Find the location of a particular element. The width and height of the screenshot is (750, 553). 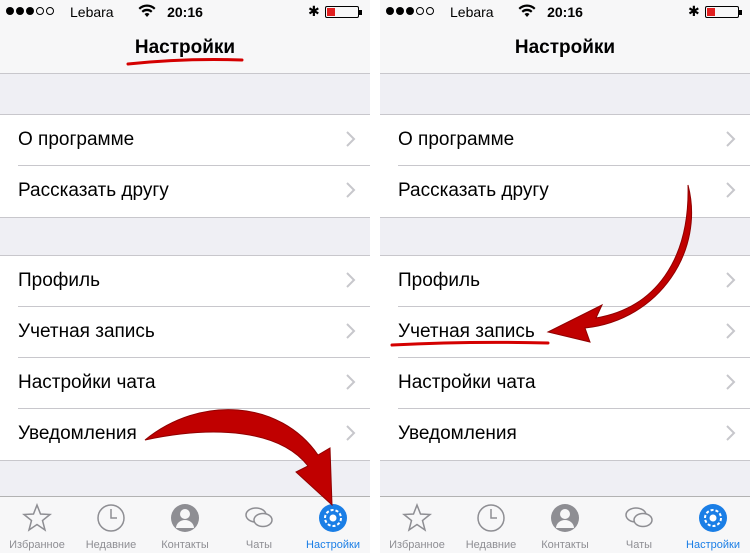

screen-divider is located at coordinates (375, 276).